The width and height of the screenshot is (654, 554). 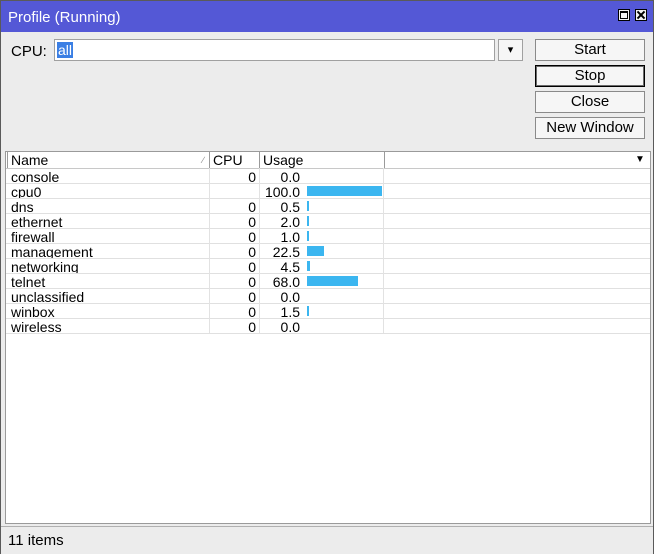 I want to click on dropdown-arrow-icon: ▾, so click(x=510, y=50).